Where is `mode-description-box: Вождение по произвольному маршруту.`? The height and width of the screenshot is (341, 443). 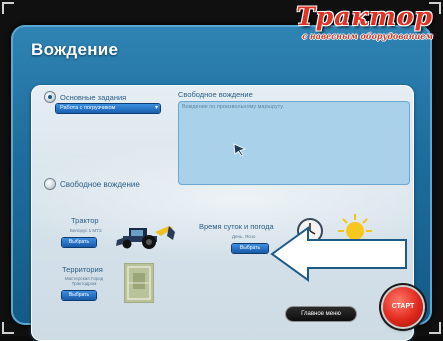 mode-description-box: Вождение по произвольному маршруту. is located at coordinates (294, 143).